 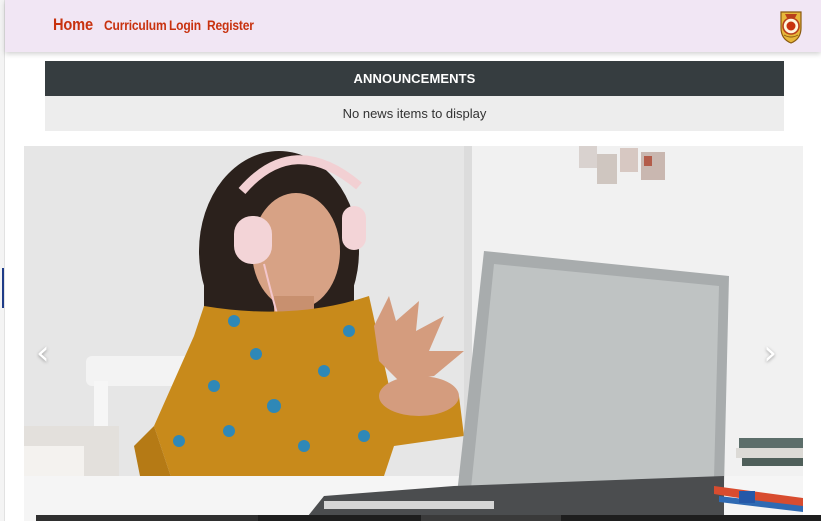 I want to click on edge-marker, so click(x=3, y=288).